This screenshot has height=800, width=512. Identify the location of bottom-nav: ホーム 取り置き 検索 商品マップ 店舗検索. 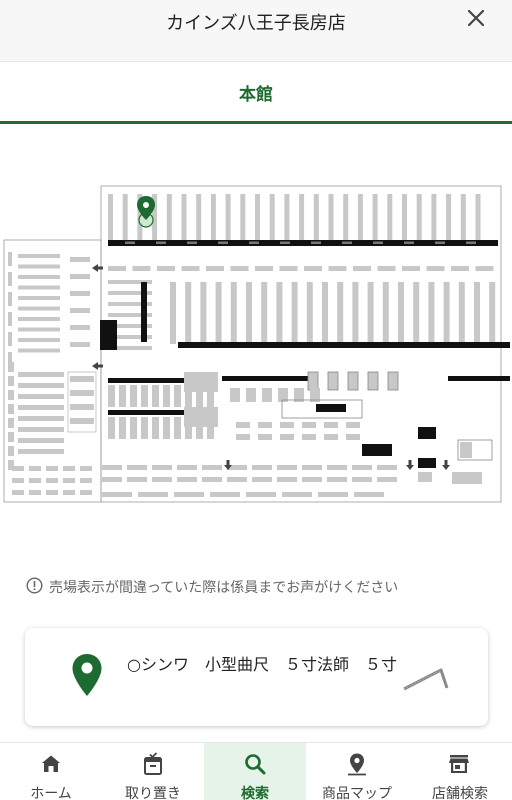
(256, 771).